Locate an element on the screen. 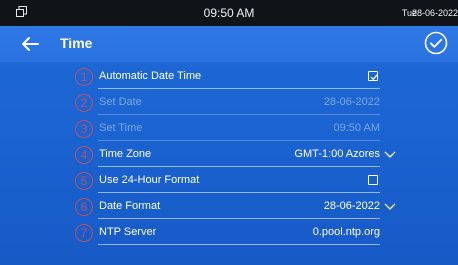 This screenshot has height=265, width=458. setting-row-24-hour-format: 5 Use 24-Hour Format is located at coordinates (229, 182).